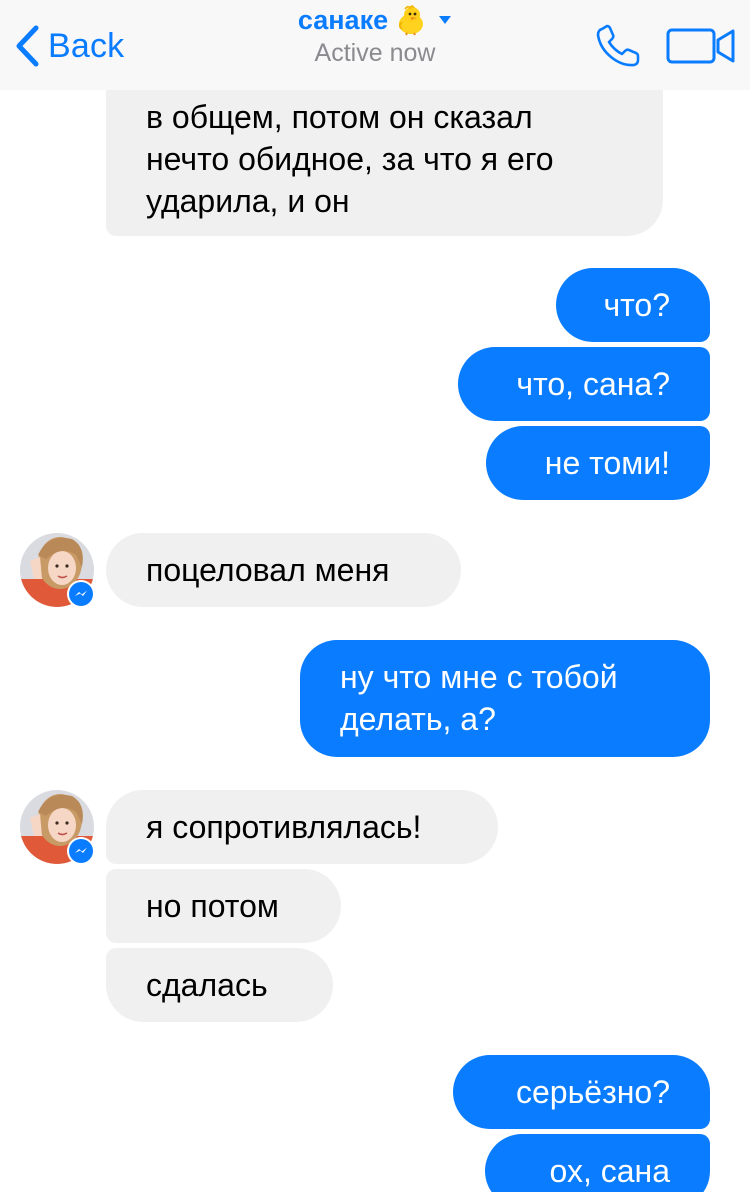 This screenshot has width=750, height=1192. Describe the element at coordinates (581, 1092) in the screenshot. I see `message-bubble-outgoing: серьёзно?` at that location.